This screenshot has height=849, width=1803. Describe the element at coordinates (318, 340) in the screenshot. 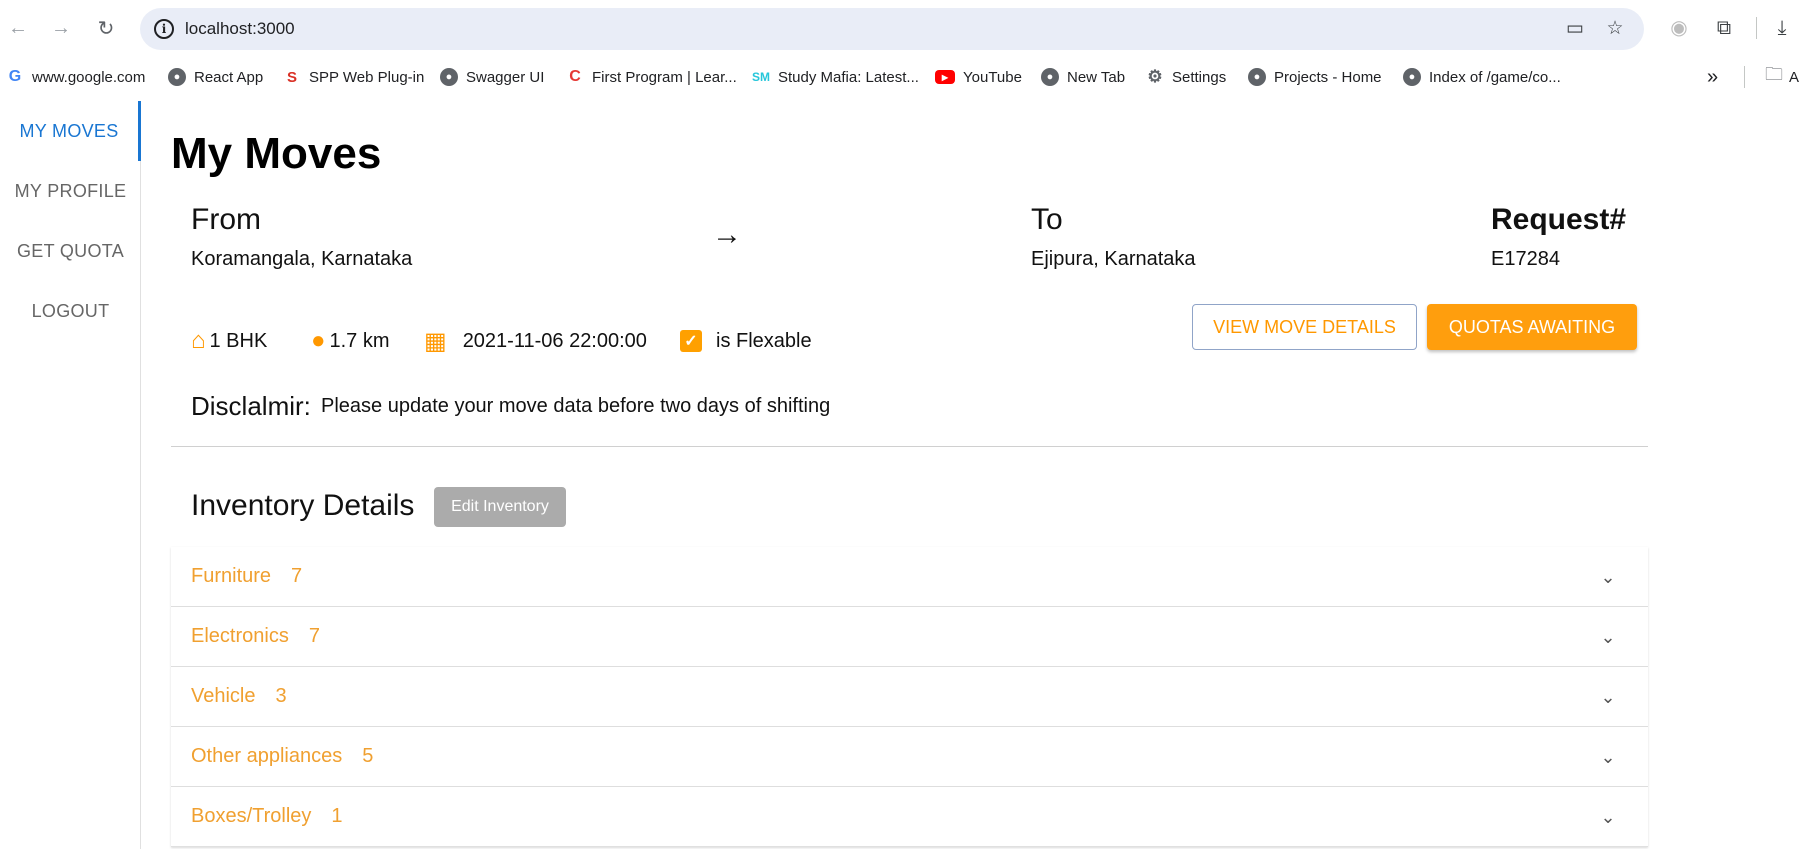

I see `location-pin-icon: ●` at that location.